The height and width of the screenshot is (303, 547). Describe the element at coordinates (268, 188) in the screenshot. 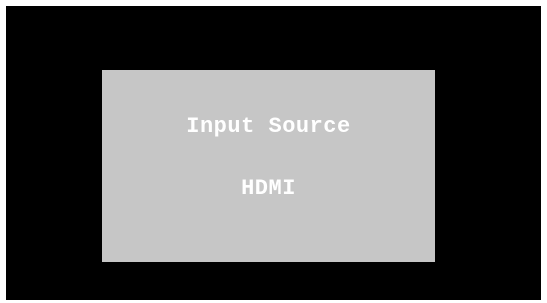

I see `input-source-value: HDMI` at that location.